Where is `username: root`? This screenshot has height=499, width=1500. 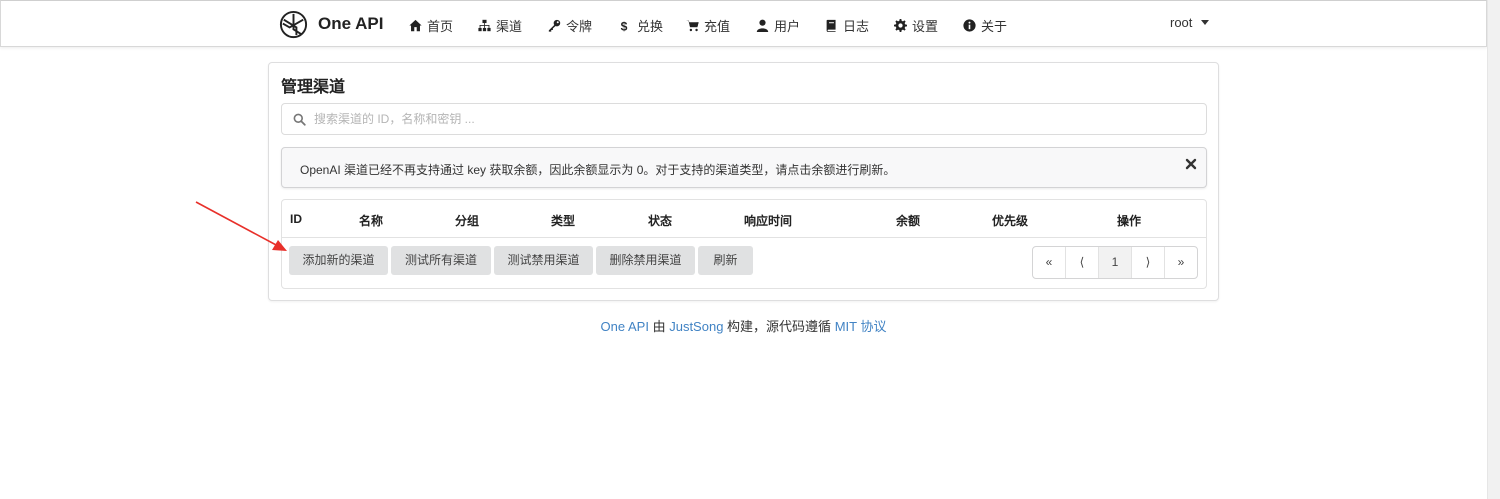 username: root is located at coordinates (1181, 22).